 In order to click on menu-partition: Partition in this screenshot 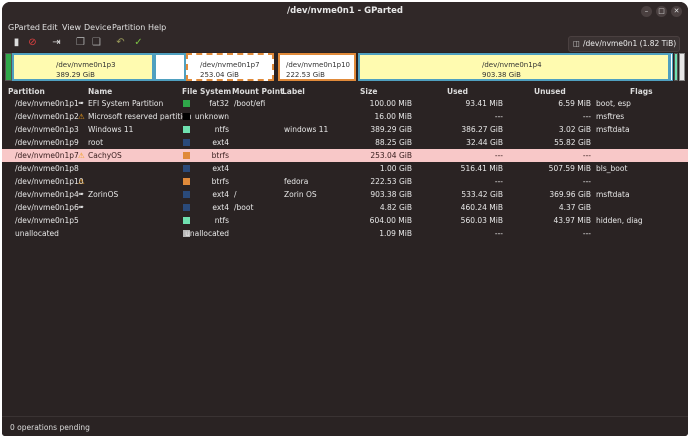, I will do `click(128, 27)`.